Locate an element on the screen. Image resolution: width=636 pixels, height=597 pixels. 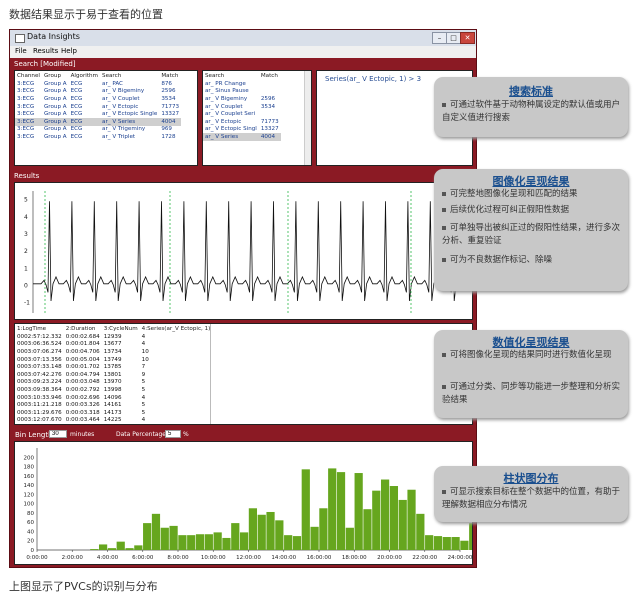
table-row: 0003:06:36.524 0:00:01.804 13677 4 is located at coordinates (113, 345).